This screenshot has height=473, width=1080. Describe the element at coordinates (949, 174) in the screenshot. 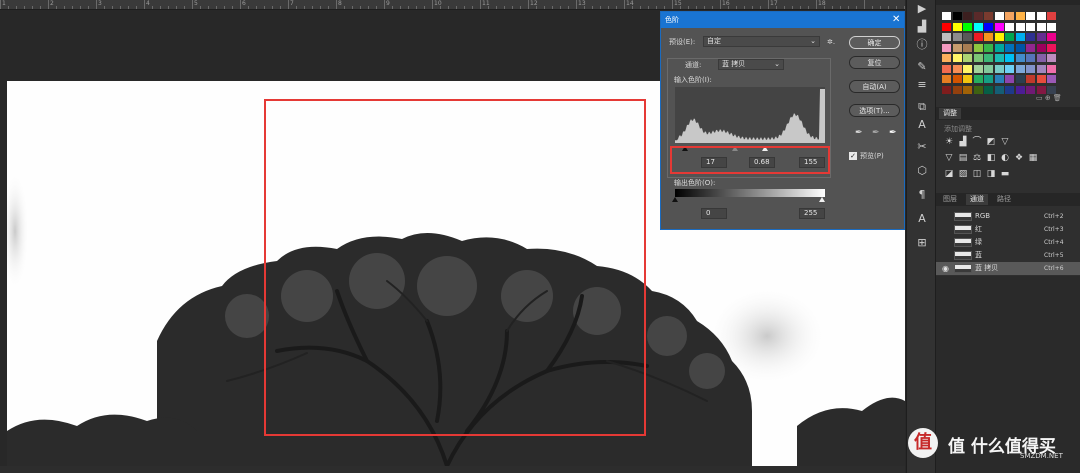

I see `invert-icon: ◪` at that location.